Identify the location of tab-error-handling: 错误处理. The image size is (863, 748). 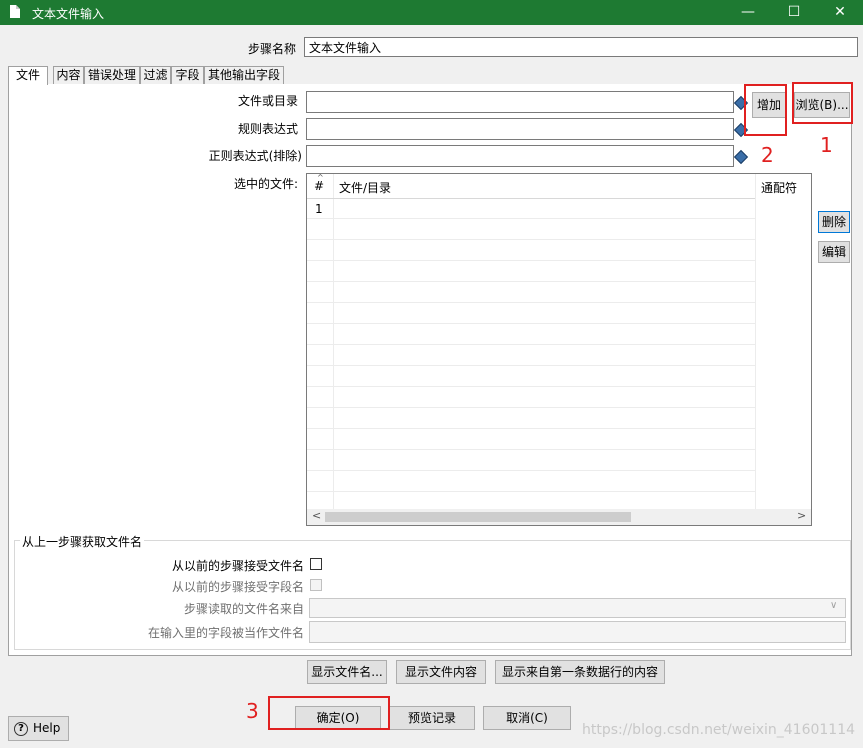
(112, 75).